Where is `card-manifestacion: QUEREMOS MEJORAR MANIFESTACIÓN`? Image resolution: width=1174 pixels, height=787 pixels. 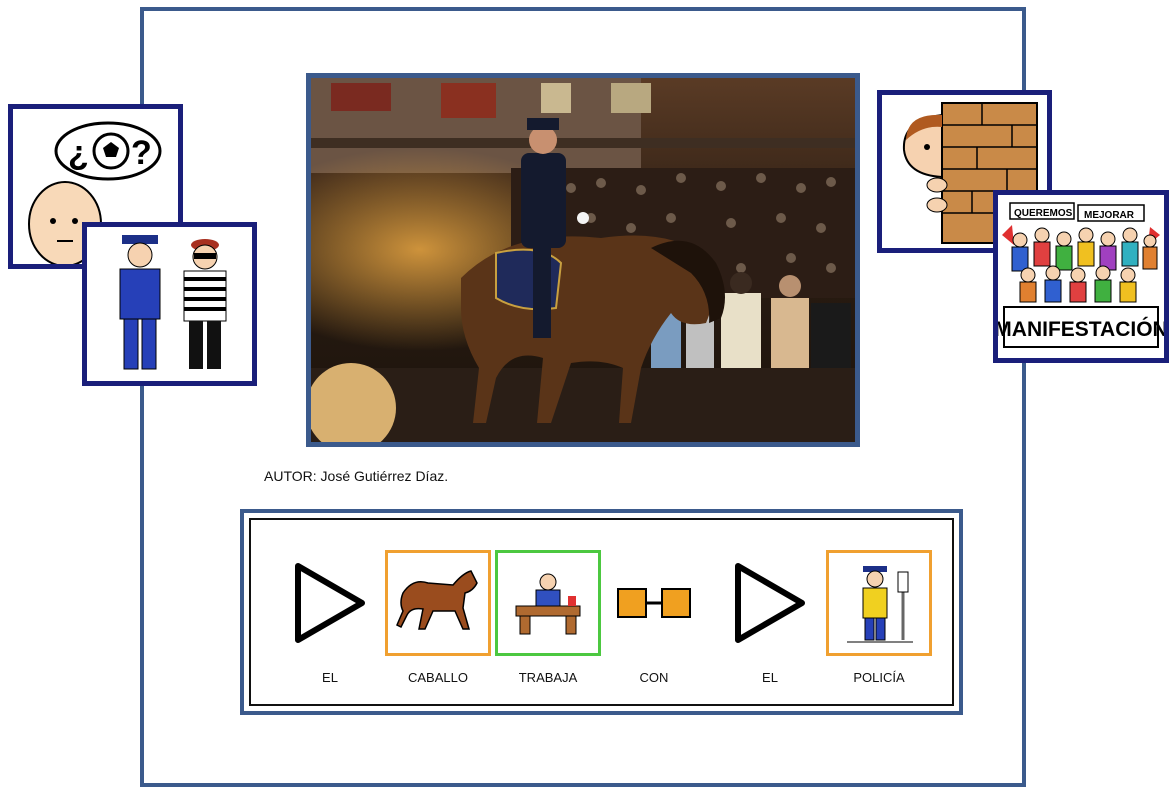 card-manifestacion: QUEREMOS MEJORAR MANIFESTACIÓN is located at coordinates (1081, 276).